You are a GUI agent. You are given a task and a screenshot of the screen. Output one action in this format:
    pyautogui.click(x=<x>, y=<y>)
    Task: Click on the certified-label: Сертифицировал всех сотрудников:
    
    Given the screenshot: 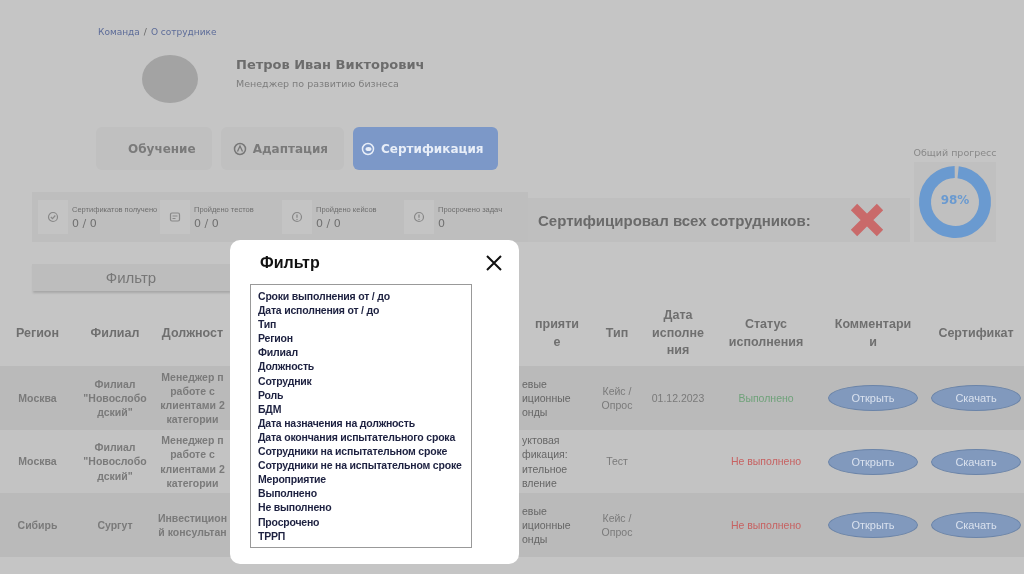 What is the action you would take?
    pyautogui.click(x=674, y=220)
    